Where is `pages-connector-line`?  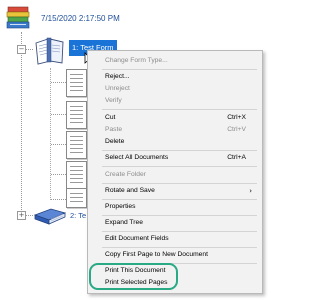 pages-connector-line is located at coordinates (50, 134).